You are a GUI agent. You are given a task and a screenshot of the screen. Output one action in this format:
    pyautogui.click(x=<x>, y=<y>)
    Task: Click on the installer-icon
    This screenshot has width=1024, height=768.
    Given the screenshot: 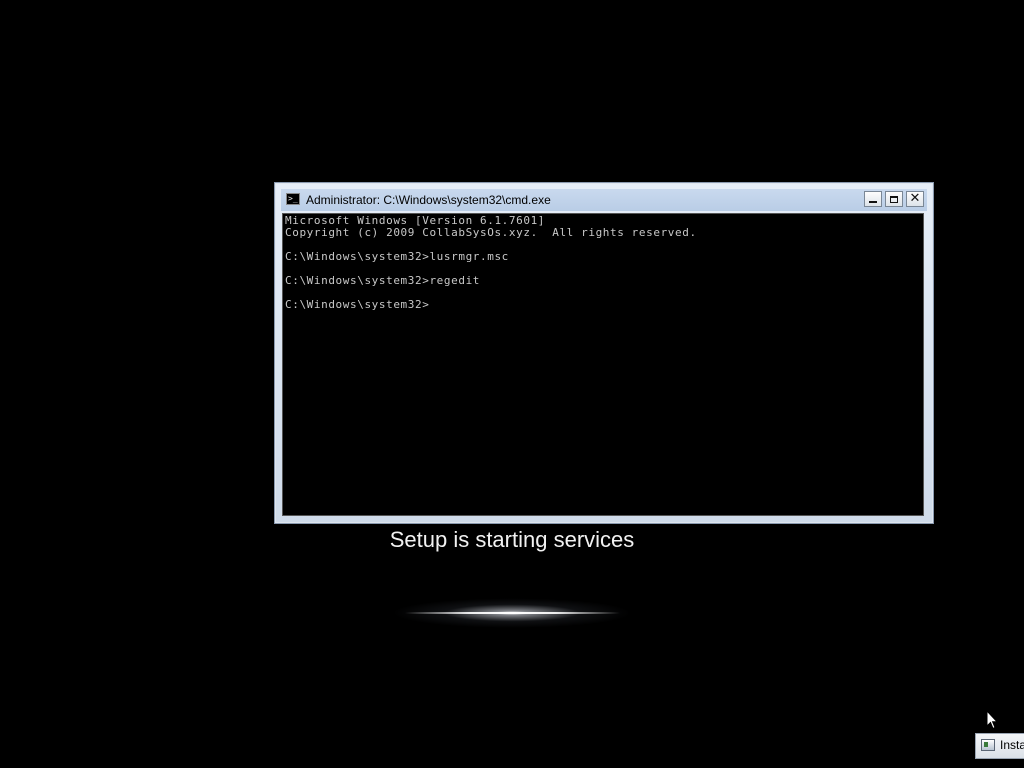 What is the action you would take?
    pyautogui.click(x=988, y=745)
    